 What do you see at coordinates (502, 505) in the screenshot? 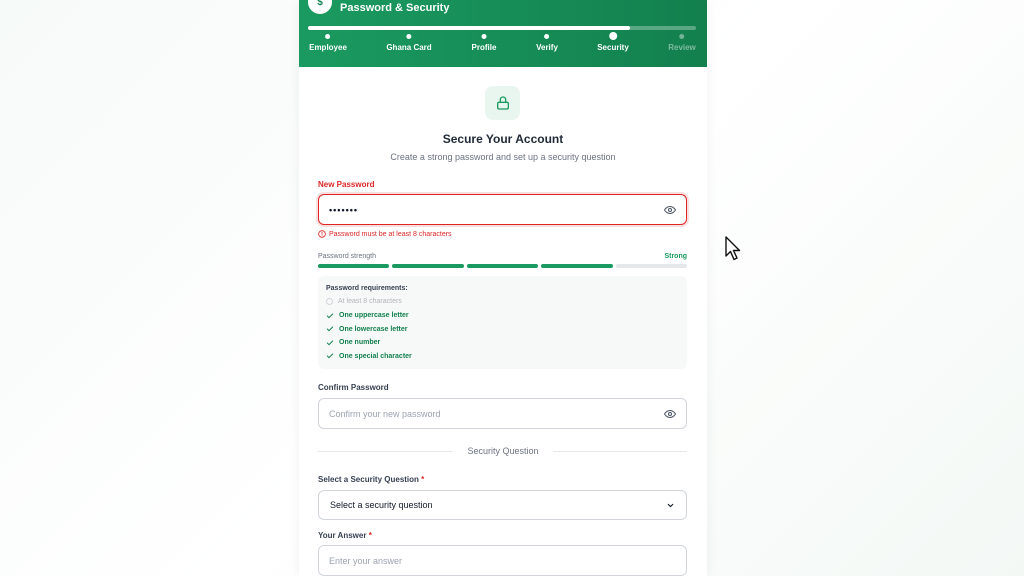
I see `security-question-select: Select a security question` at bounding box center [502, 505].